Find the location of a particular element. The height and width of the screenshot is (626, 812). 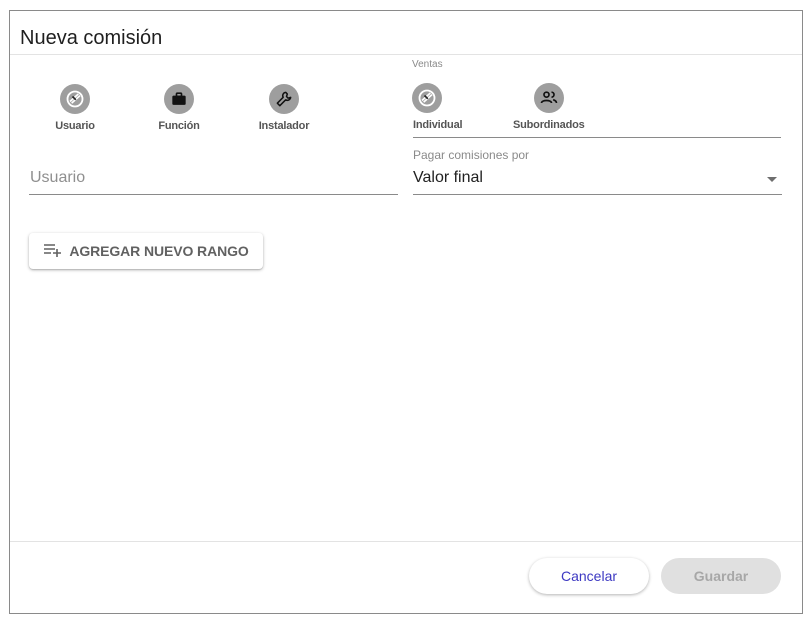

user-field: Usuario is located at coordinates (213, 179).